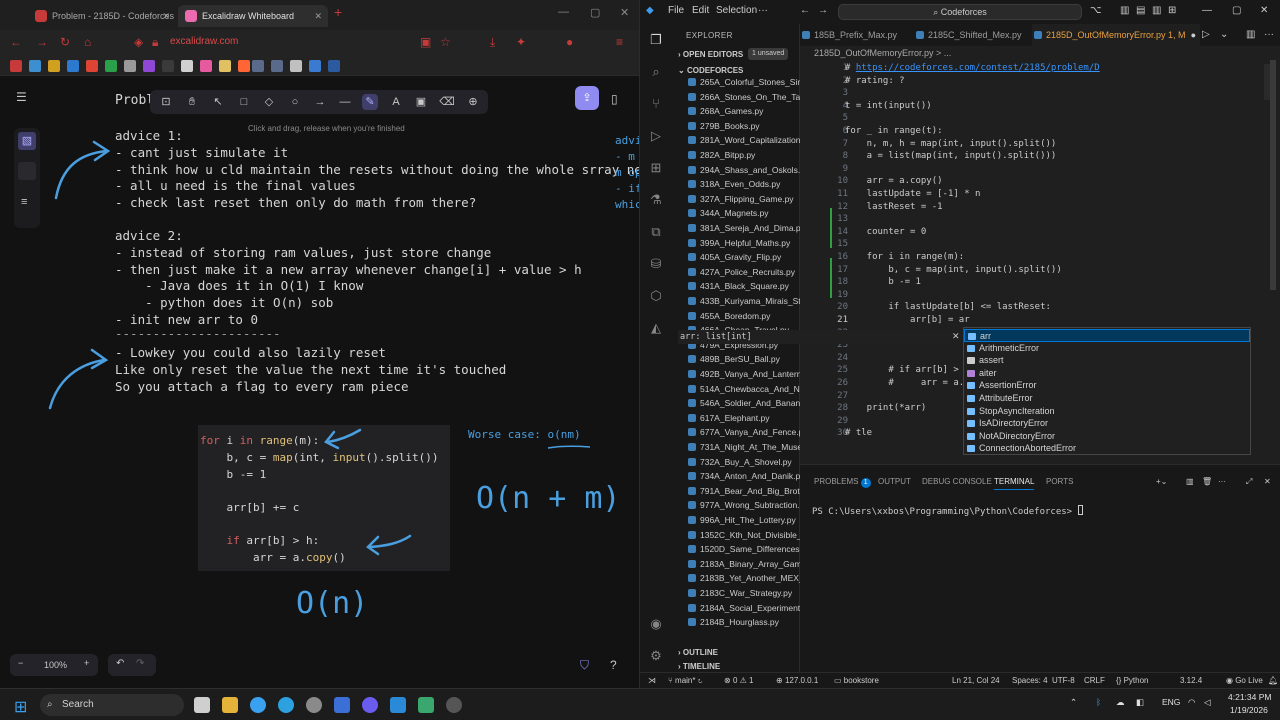  I want to click on url-field: excalidraw.com, so click(204, 41).